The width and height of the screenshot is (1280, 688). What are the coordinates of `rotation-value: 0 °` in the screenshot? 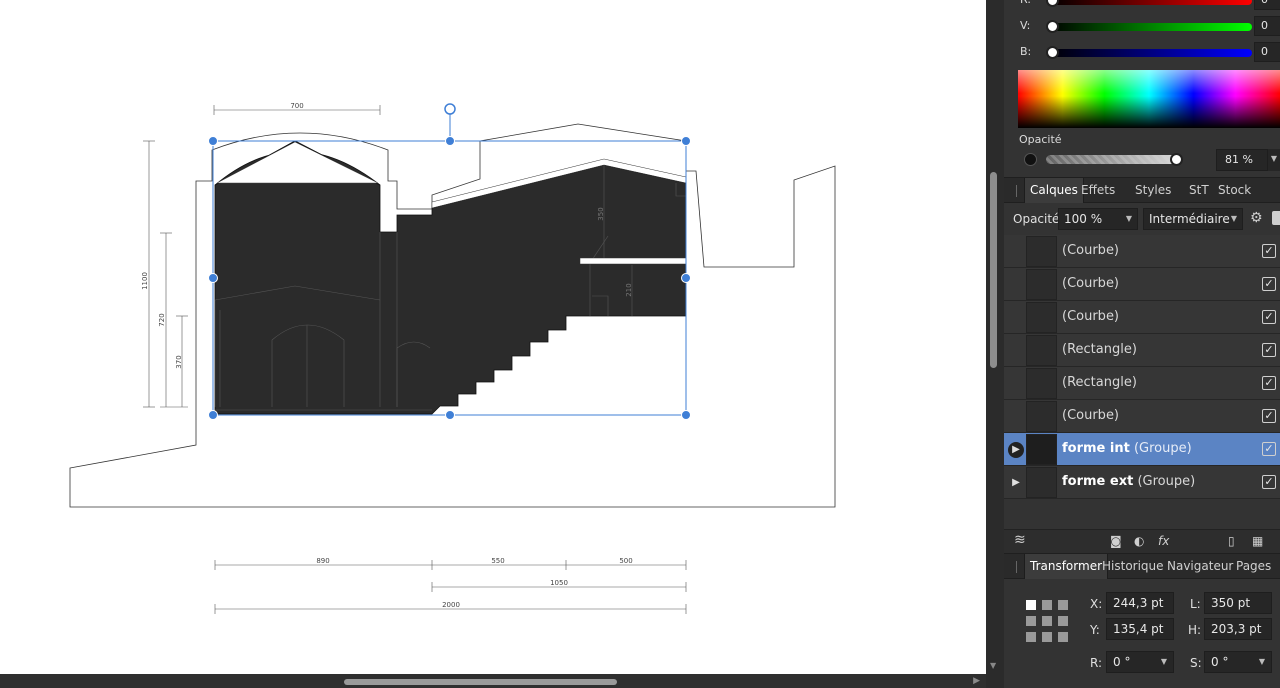 It's located at (1122, 662).